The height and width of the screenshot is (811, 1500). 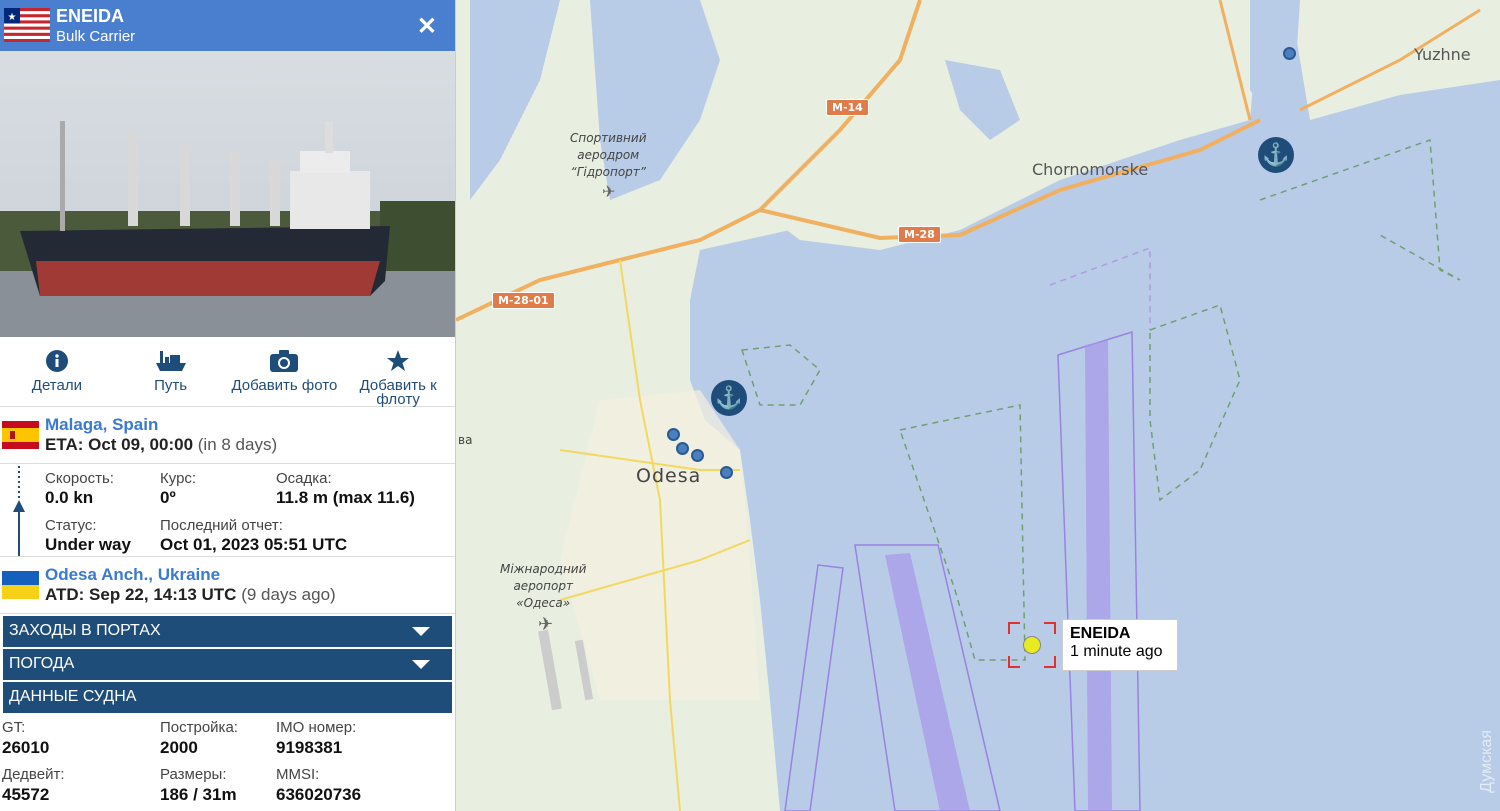 I want to click on eta: ETA: Oct 09, 00:00 (in 8 days), so click(x=161, y=445).